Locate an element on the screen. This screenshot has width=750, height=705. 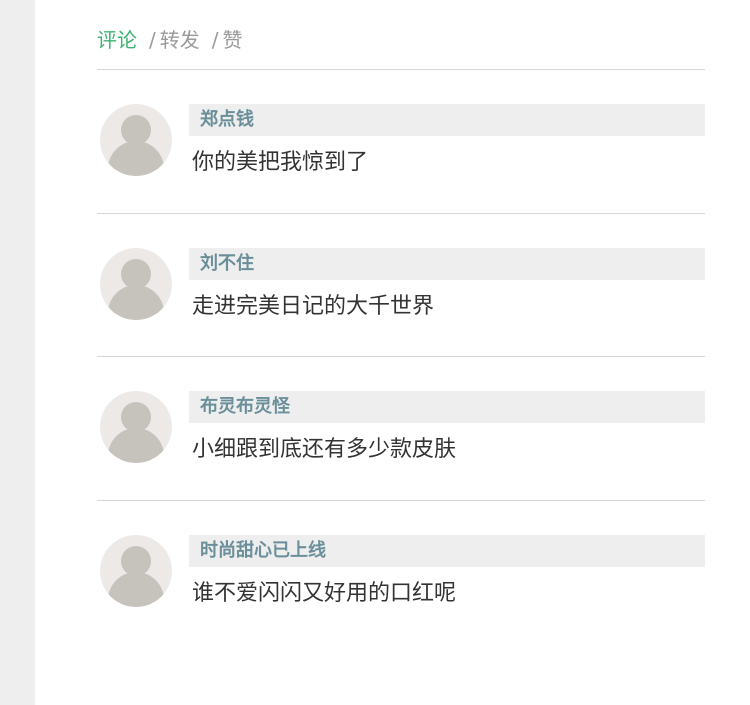
comment-text: 你的美把我惊到了 is located at coordinates (280, 162).